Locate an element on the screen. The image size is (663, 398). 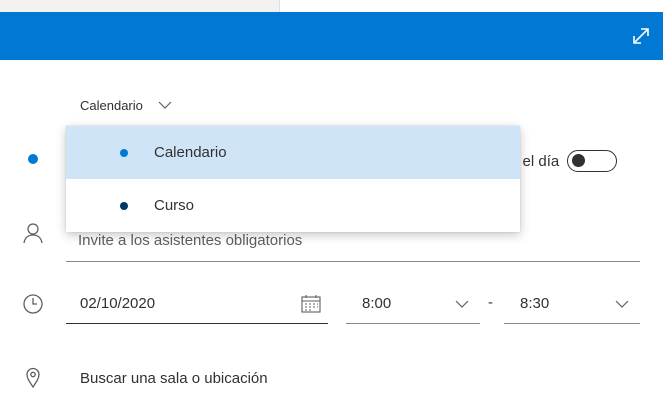
start-date-field: 02/10/2020 is located at coordinates (197, 304).